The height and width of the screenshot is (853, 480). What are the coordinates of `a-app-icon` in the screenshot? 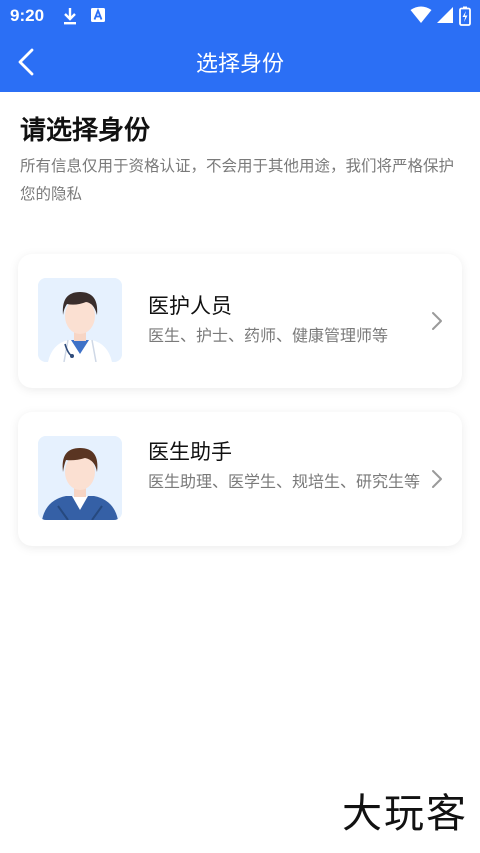 It's located at (98, 15).